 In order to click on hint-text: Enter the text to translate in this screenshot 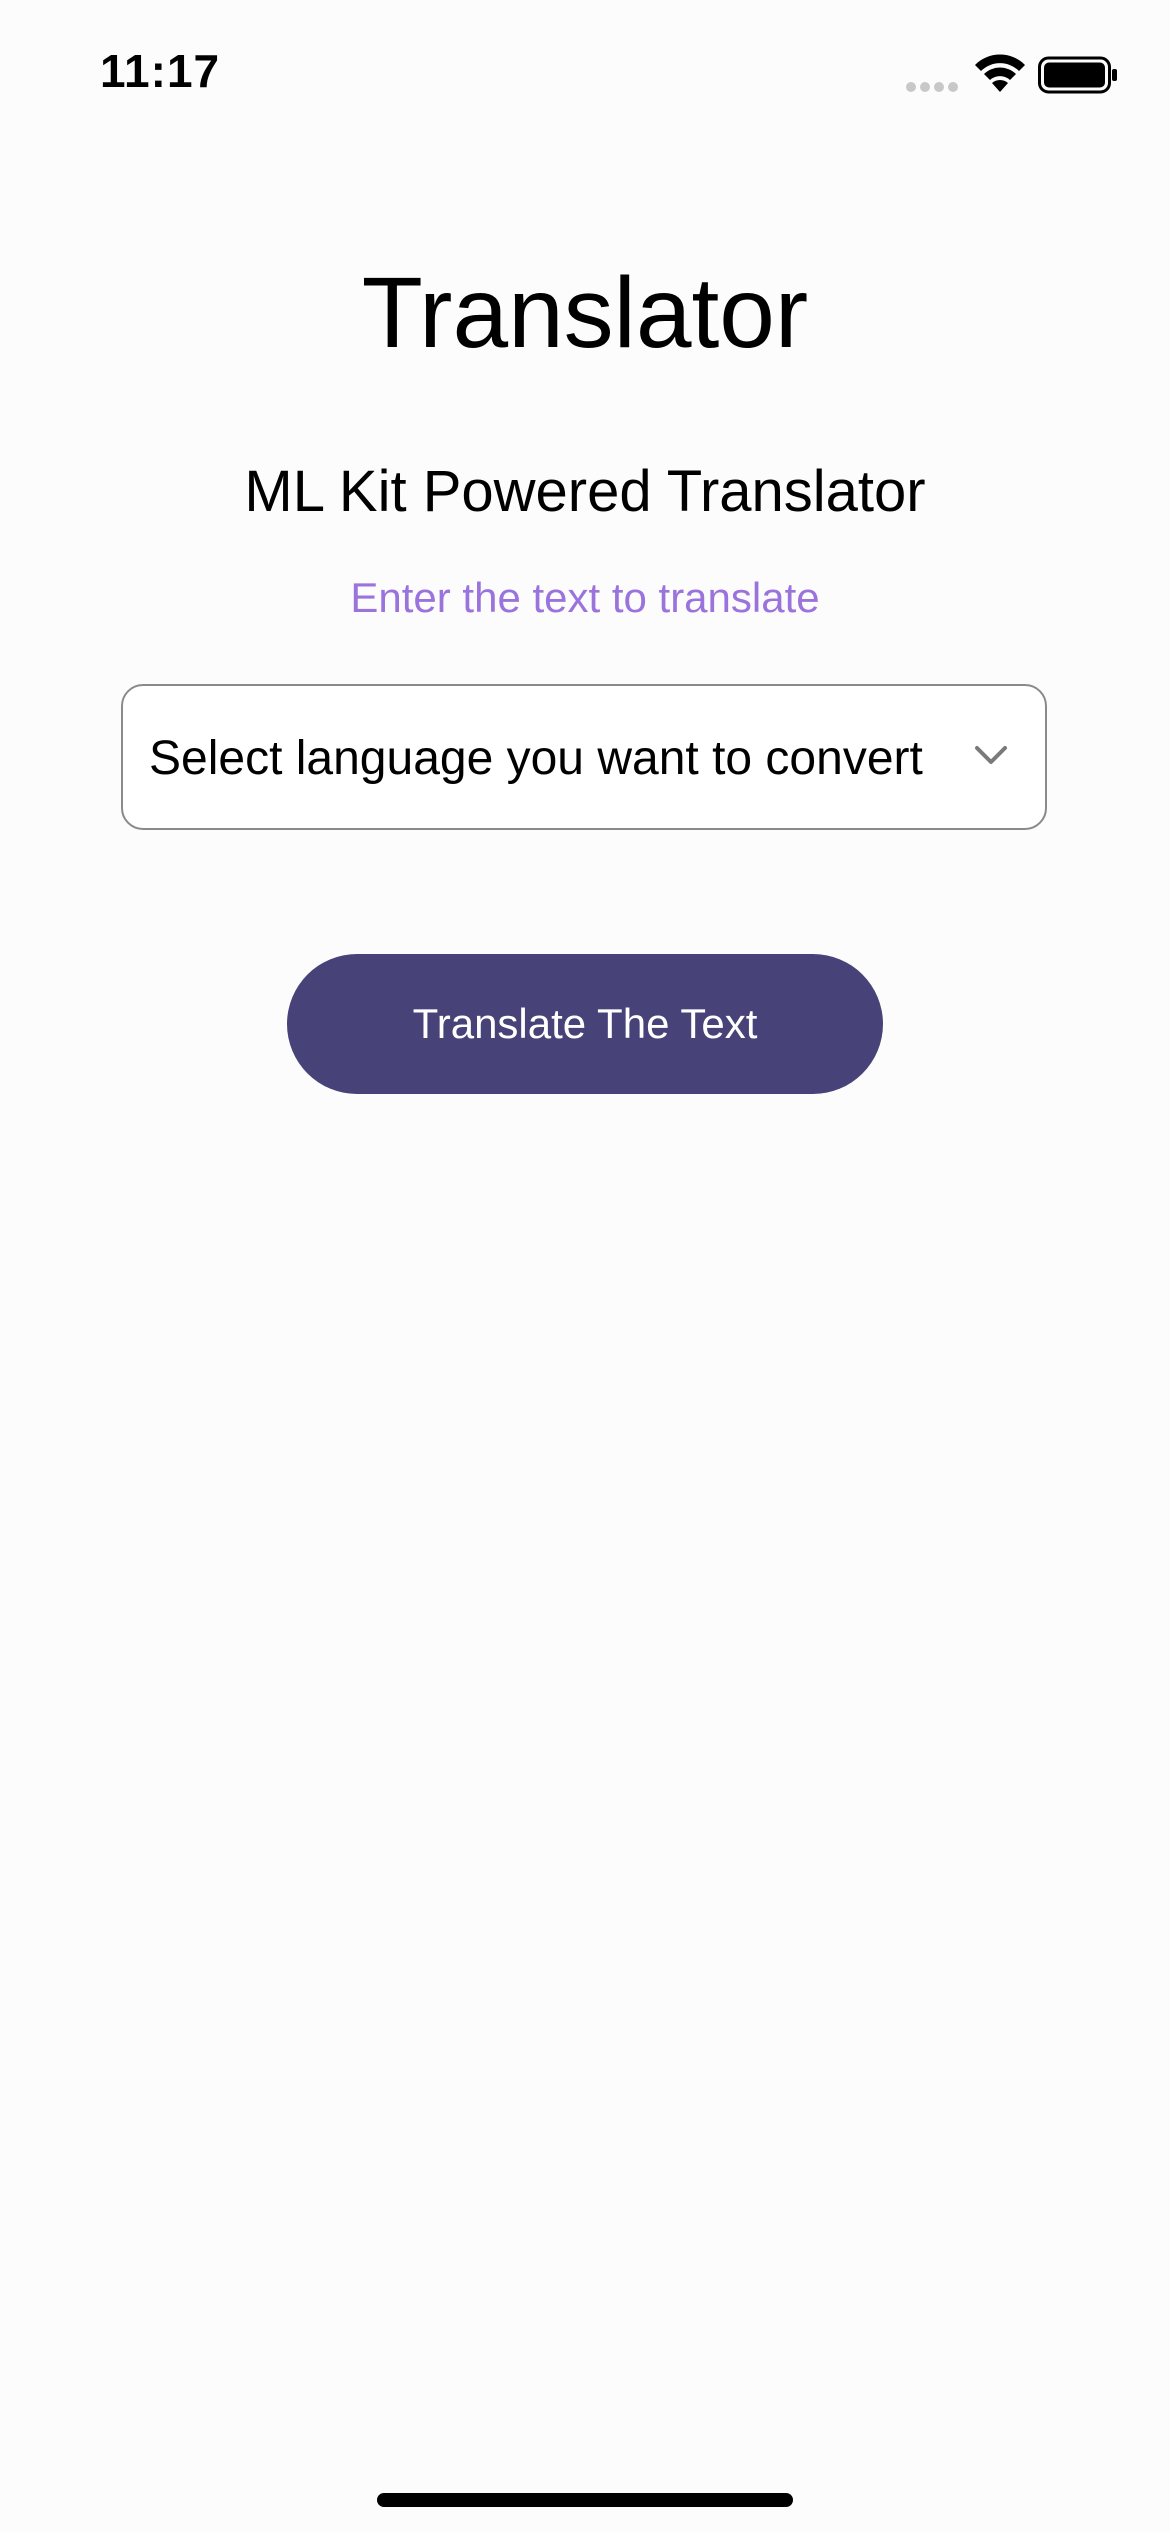, I will do `click(585, 597)`.